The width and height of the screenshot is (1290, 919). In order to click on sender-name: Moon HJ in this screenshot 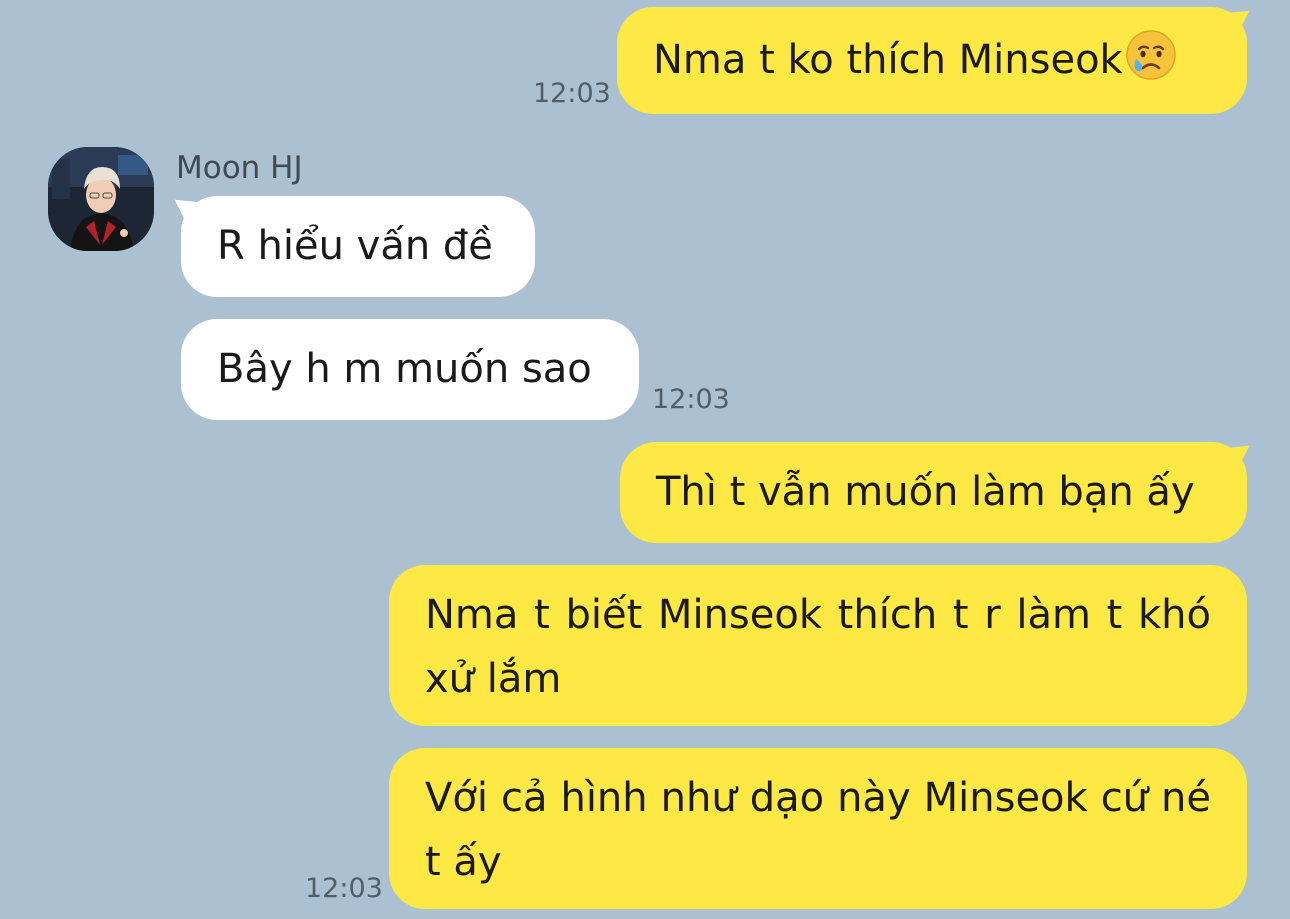, I will do `click(239, 168)`.